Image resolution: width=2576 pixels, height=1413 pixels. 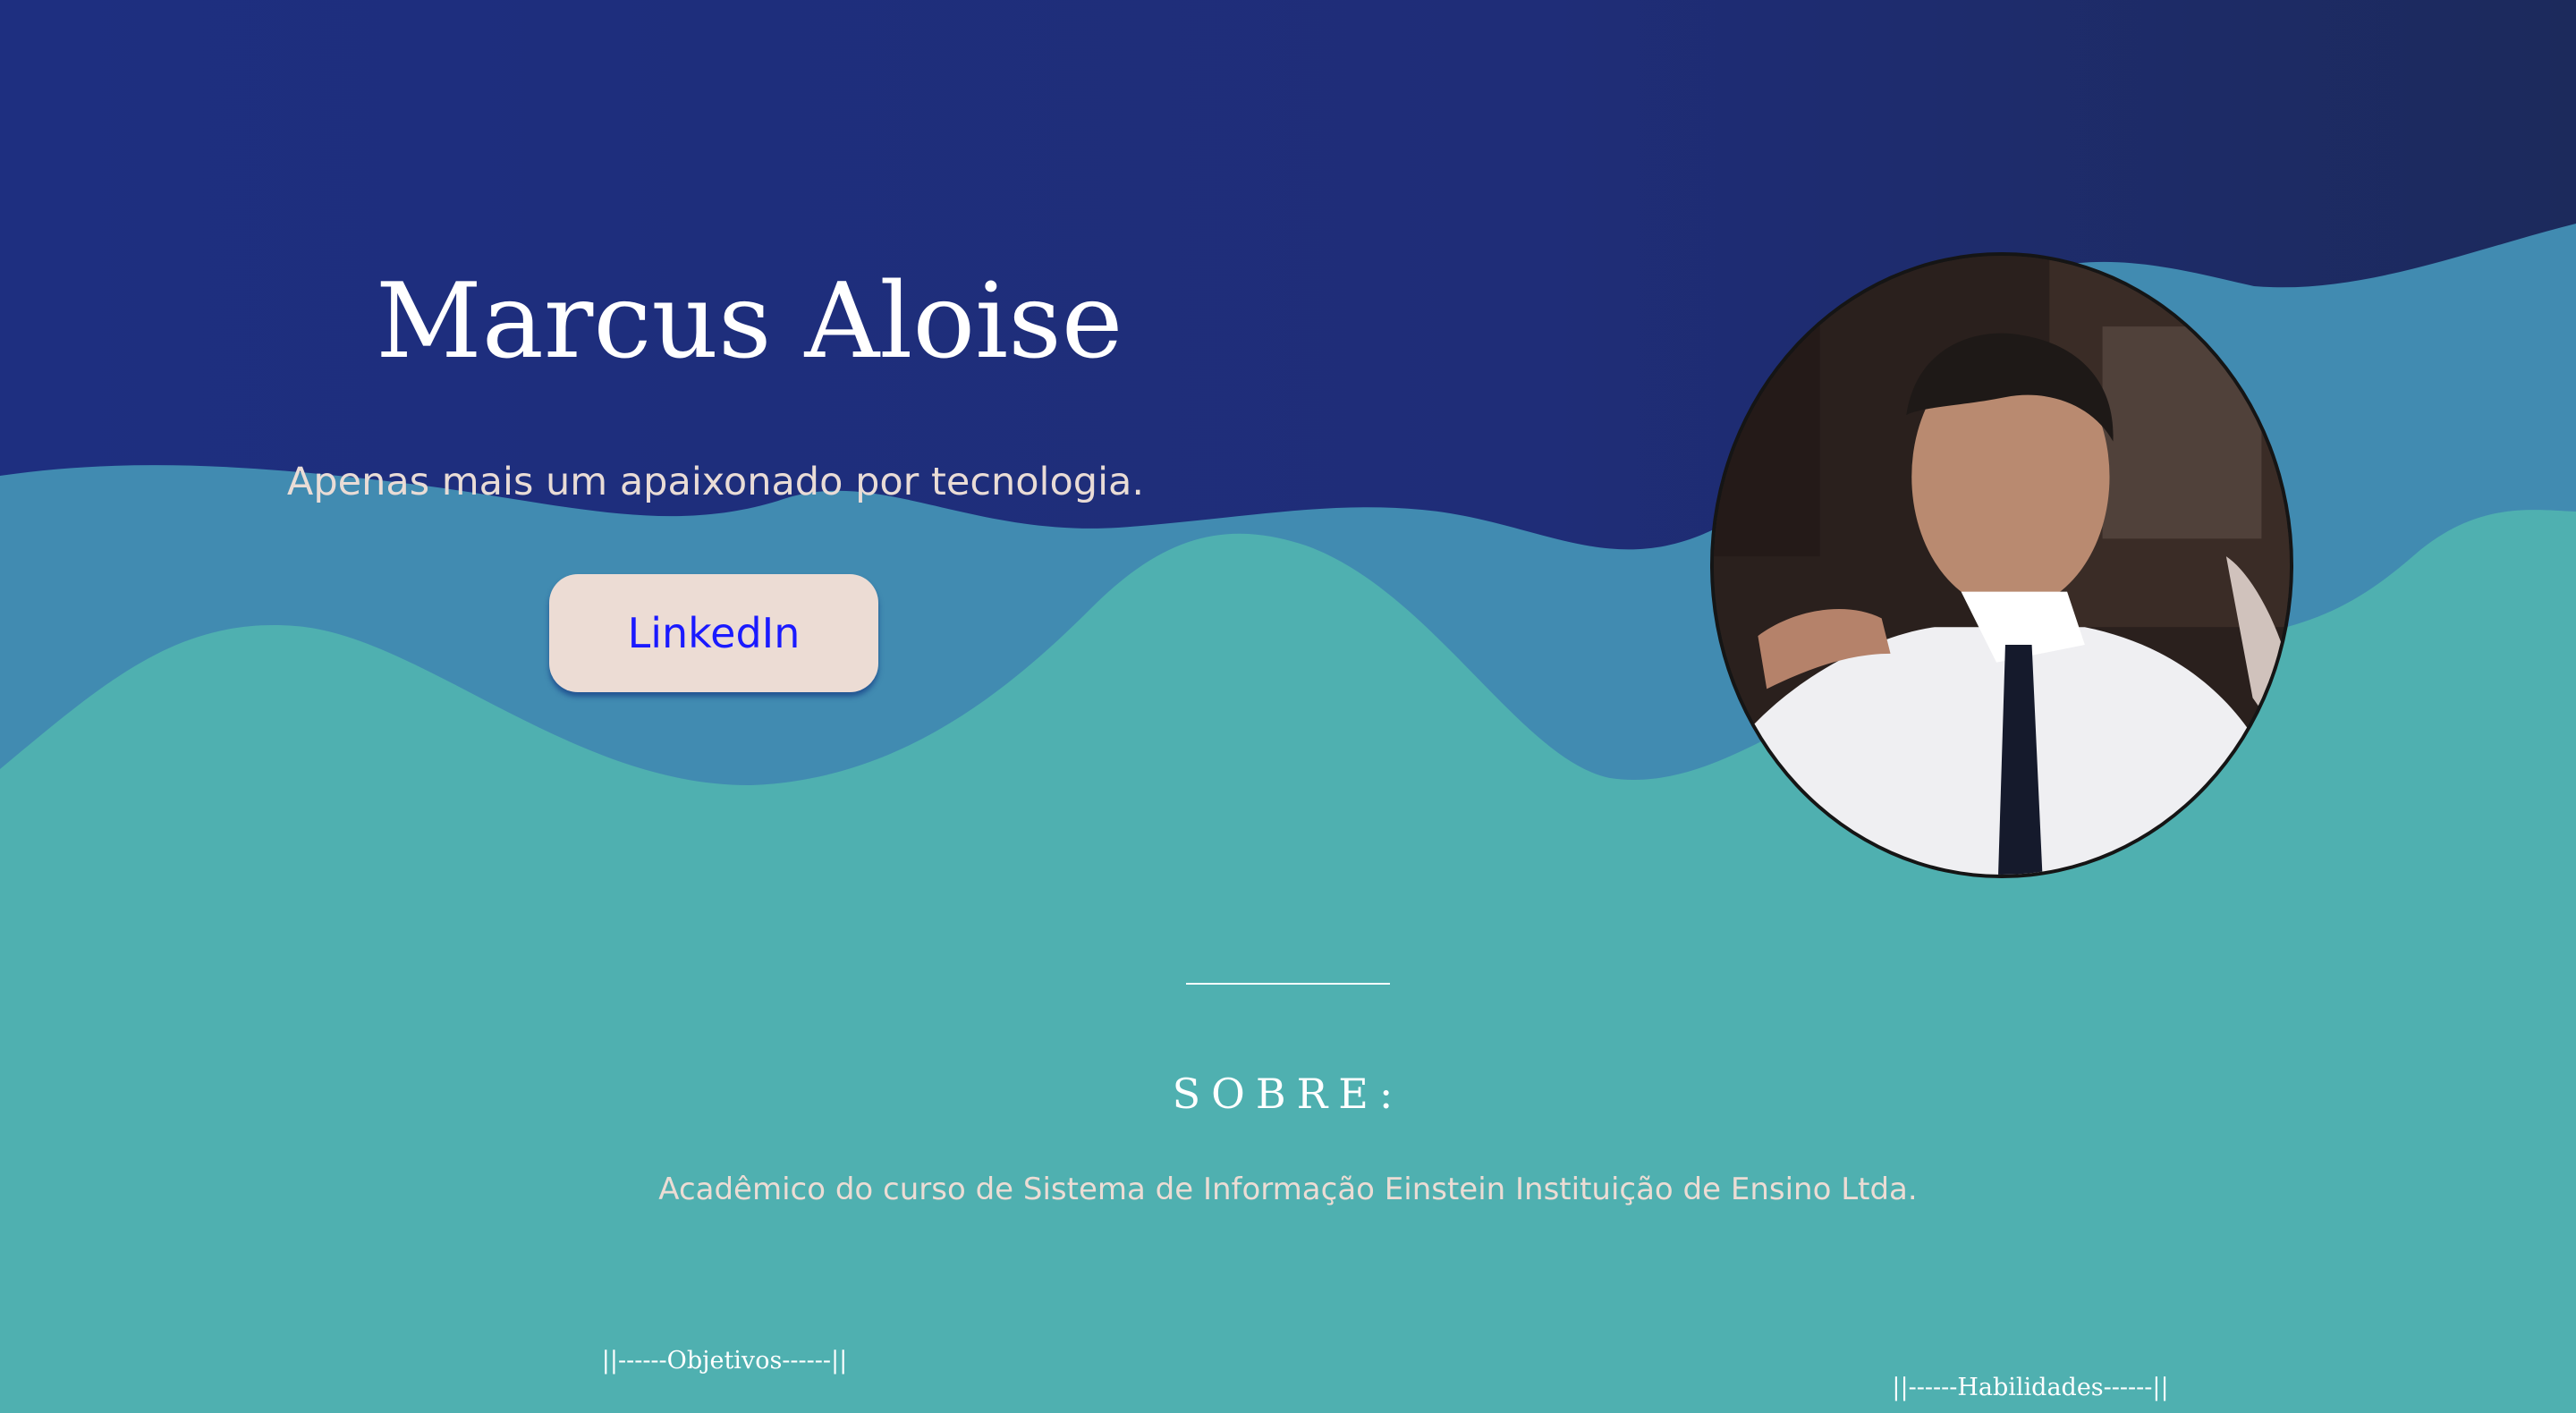 I want to click on hero-name: Marcus Aloise, so click(x=749, y=321).